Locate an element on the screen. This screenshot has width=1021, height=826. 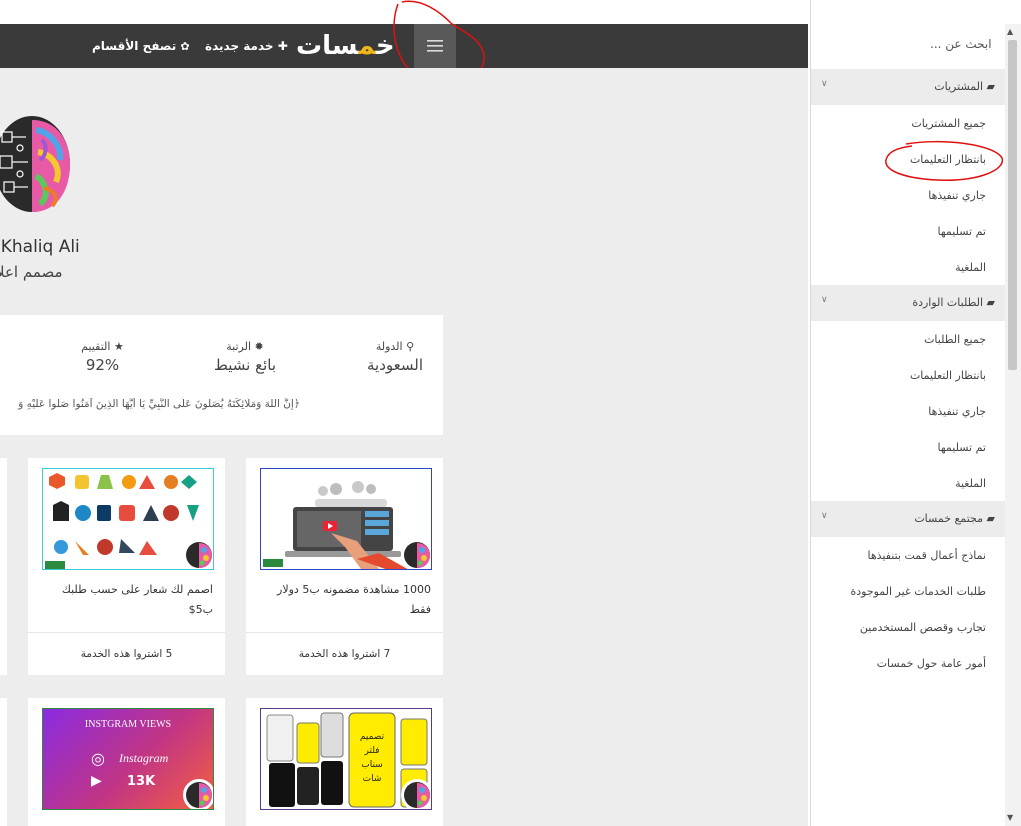
comments-icon: ▰ is located at coordinates (990, 518).